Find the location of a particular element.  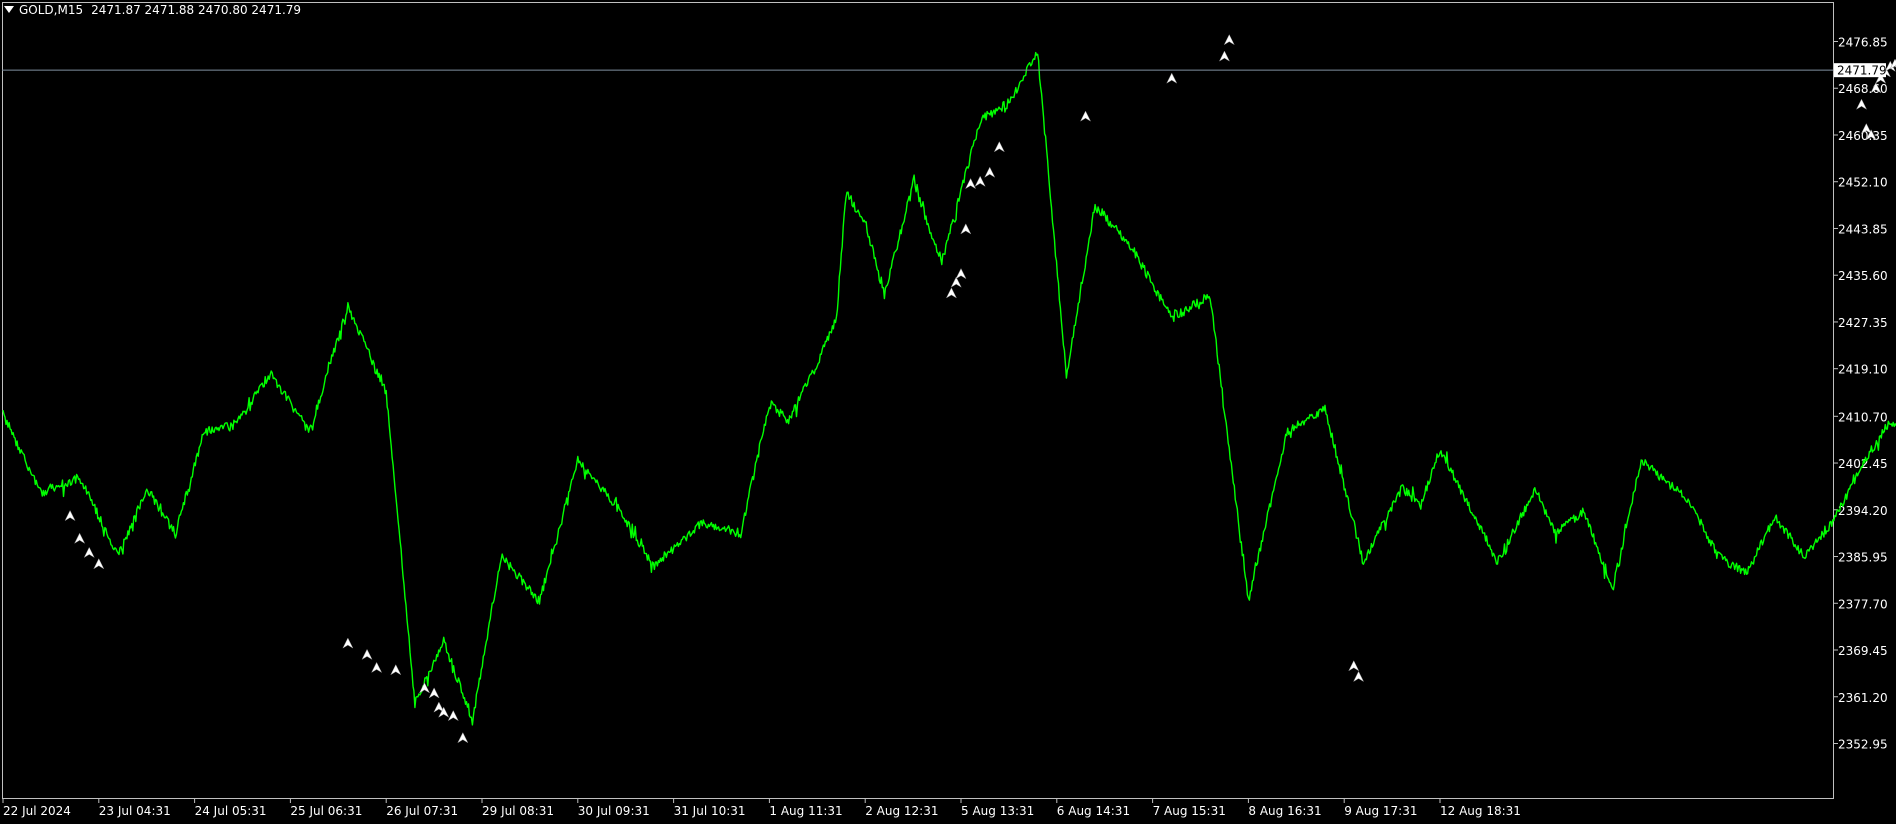

ohlc-readout: 2471.87 2471.88 2470.80 2471.79 is located at coordinates (196, 10).